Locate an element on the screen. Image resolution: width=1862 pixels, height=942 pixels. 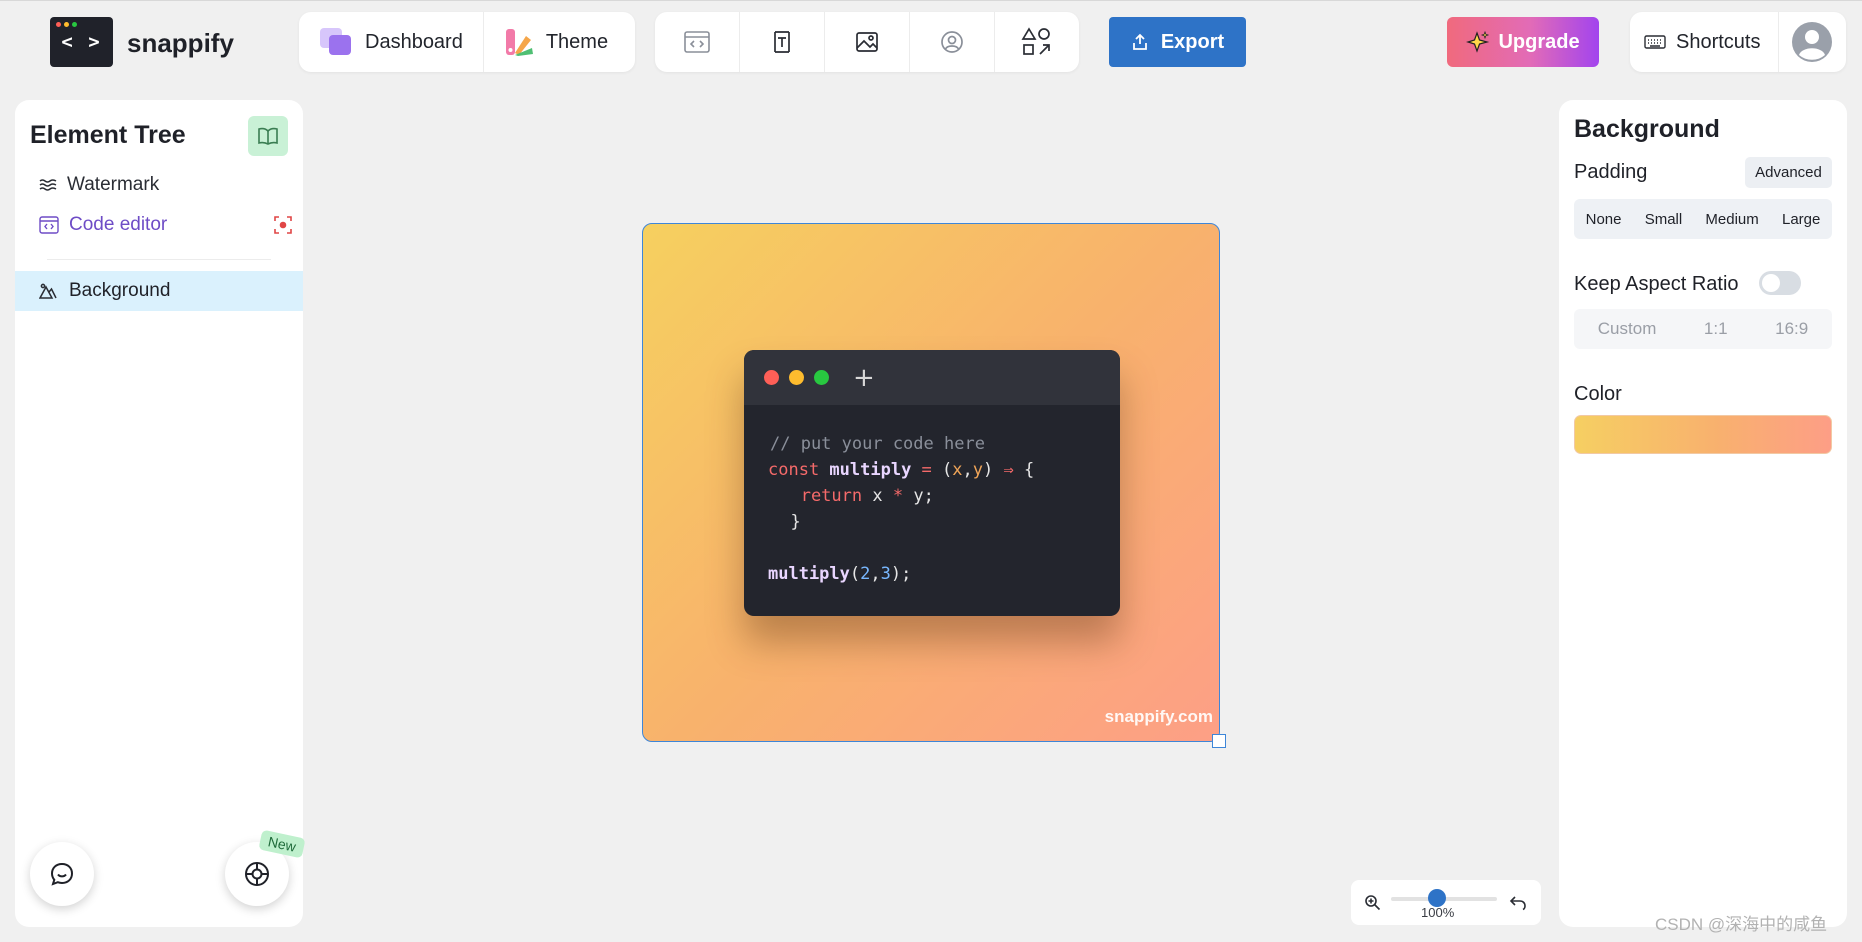
code-token: ) is located at coordinates (993, 470).